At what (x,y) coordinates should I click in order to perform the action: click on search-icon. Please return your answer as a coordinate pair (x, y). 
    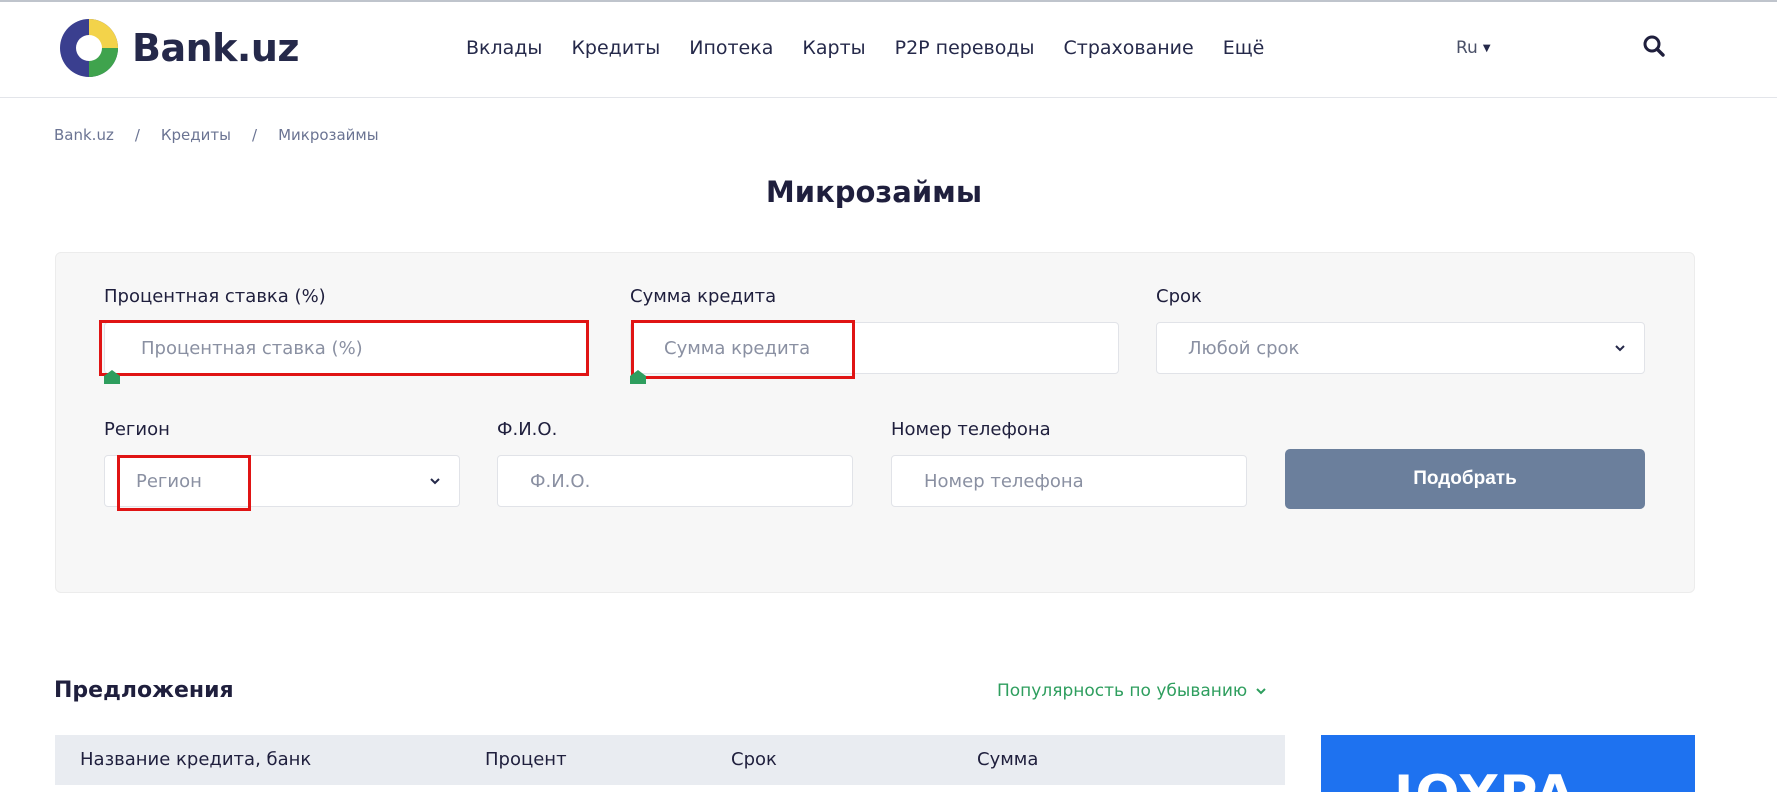
    Looking at the image, I should click on (1654, 46).